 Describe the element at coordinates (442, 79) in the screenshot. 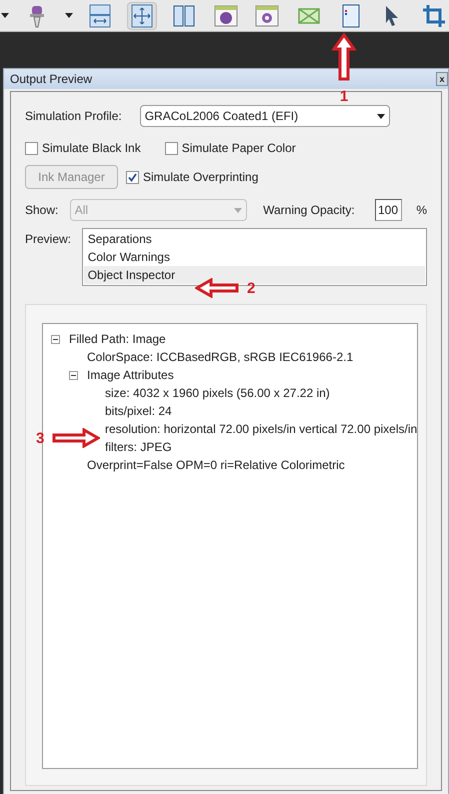

I see `close-button: x` at that location.